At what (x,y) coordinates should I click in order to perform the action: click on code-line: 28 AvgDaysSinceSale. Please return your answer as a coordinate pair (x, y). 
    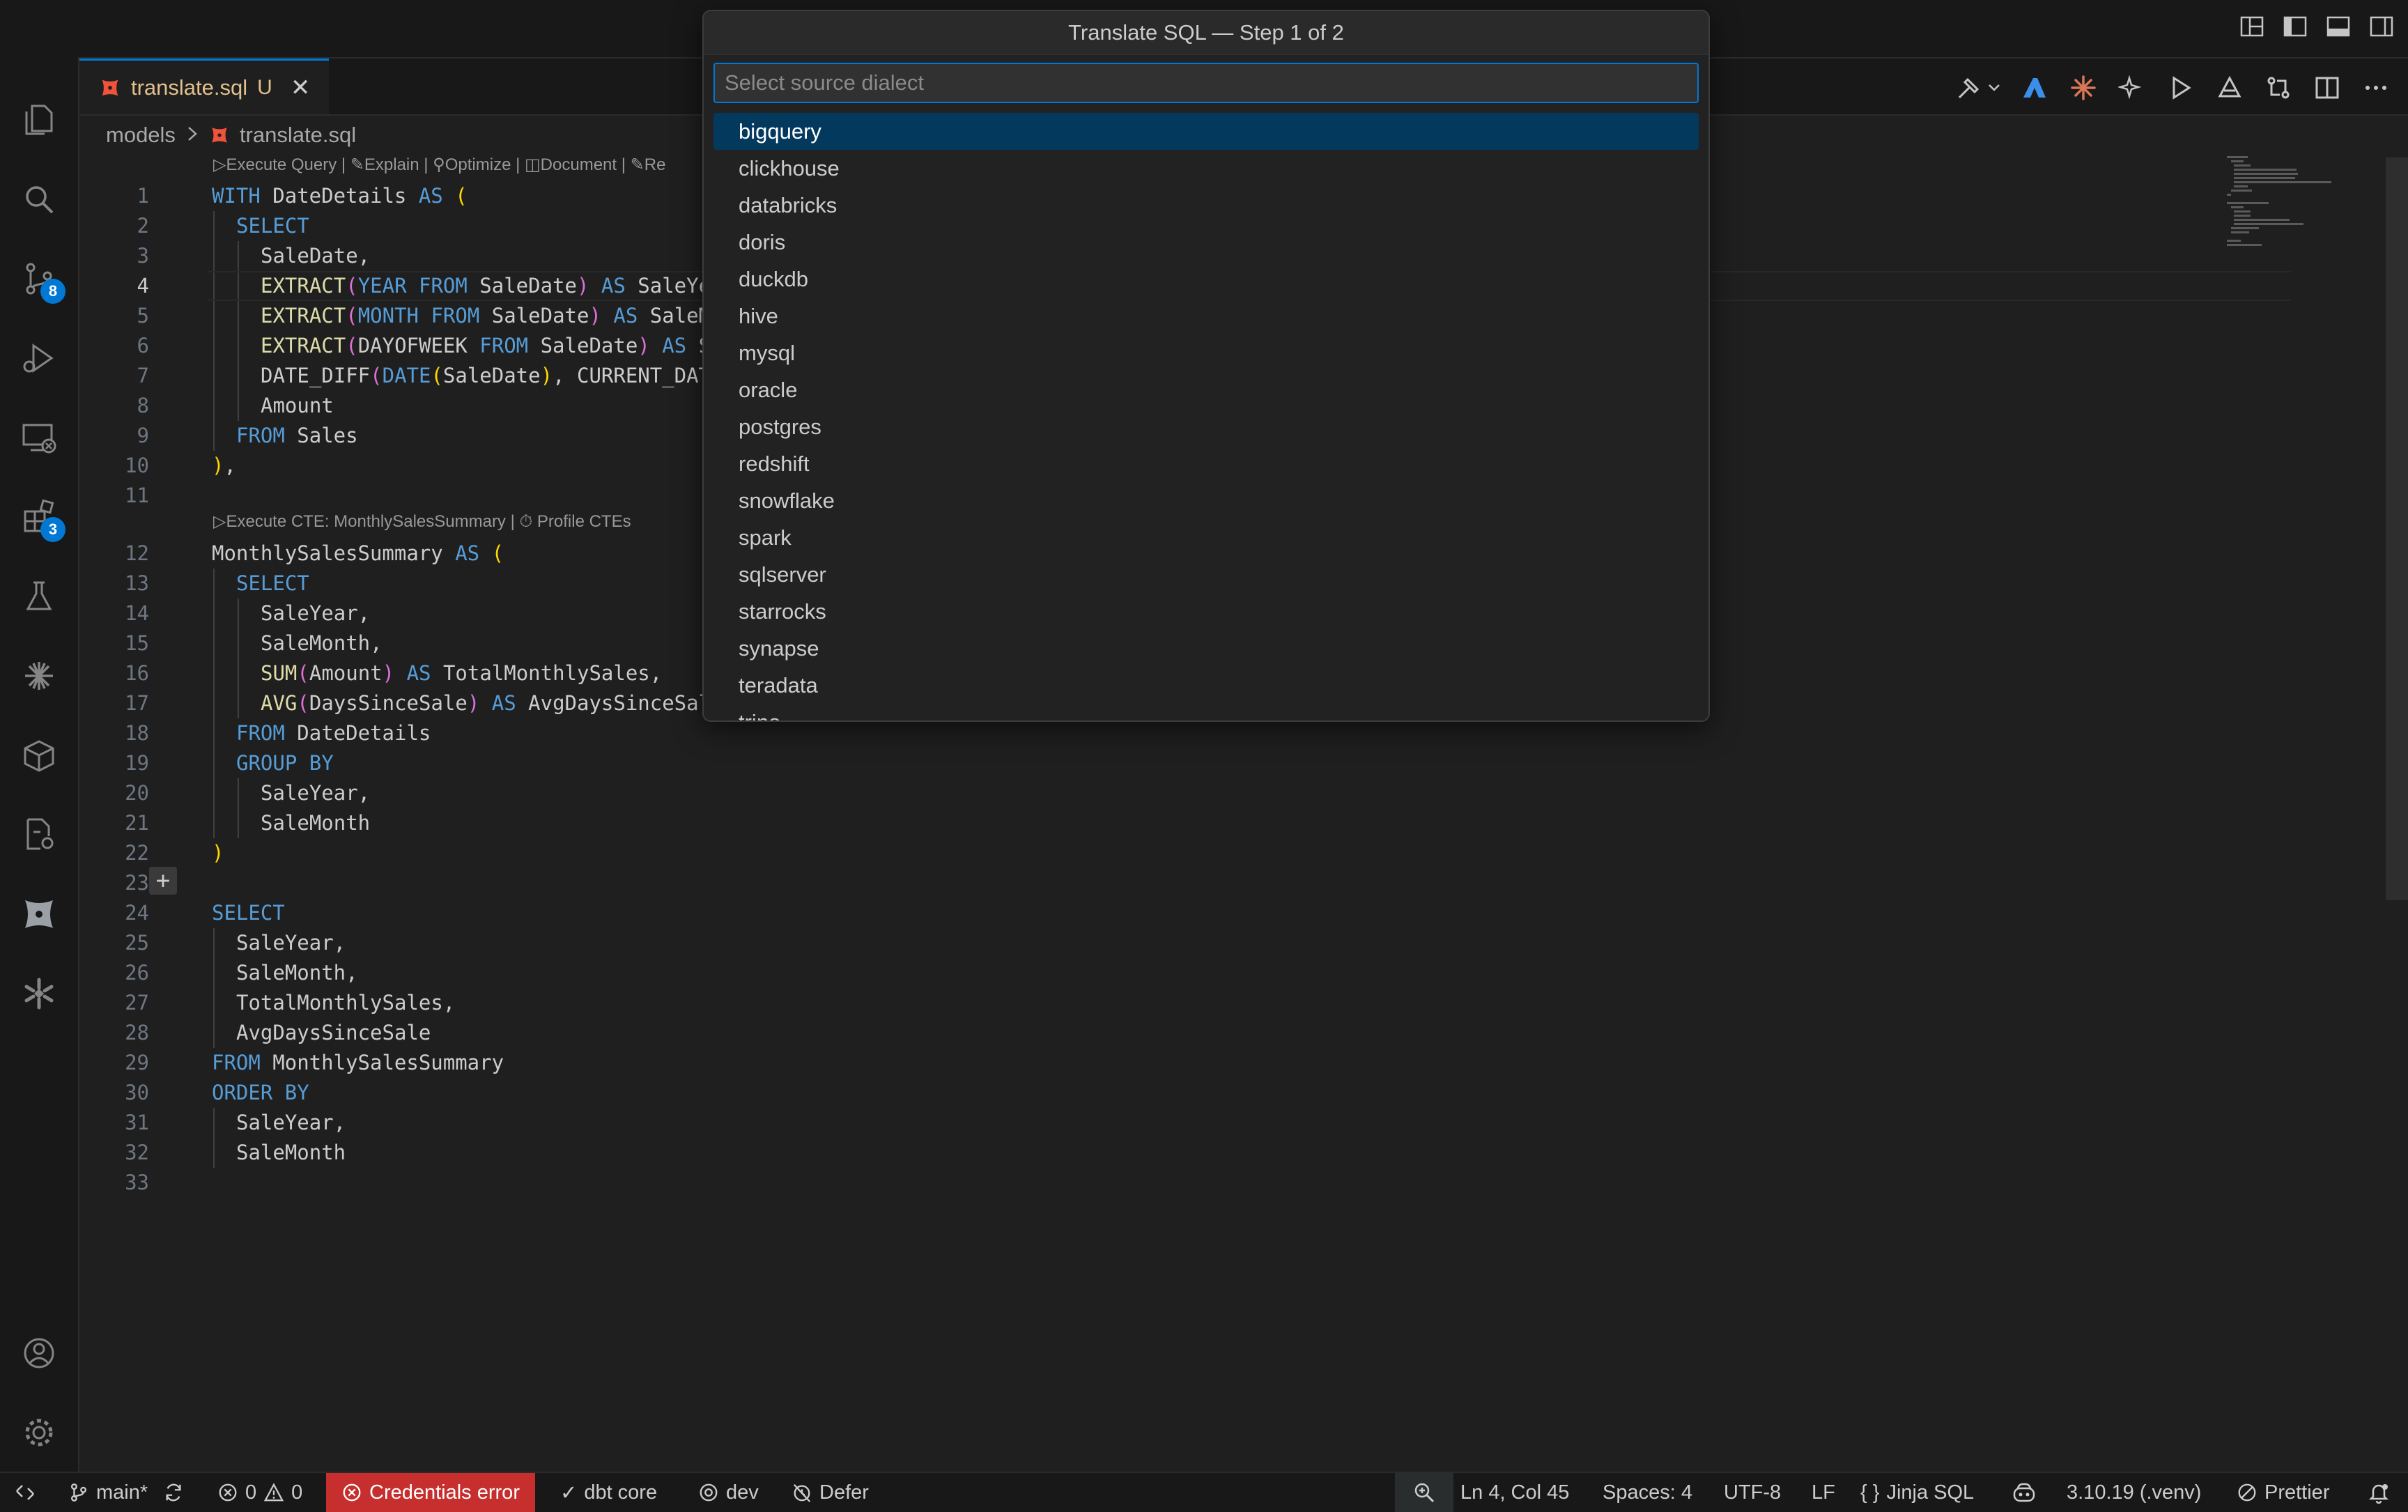
    Looking at the image, I should click on (1166, 1033).